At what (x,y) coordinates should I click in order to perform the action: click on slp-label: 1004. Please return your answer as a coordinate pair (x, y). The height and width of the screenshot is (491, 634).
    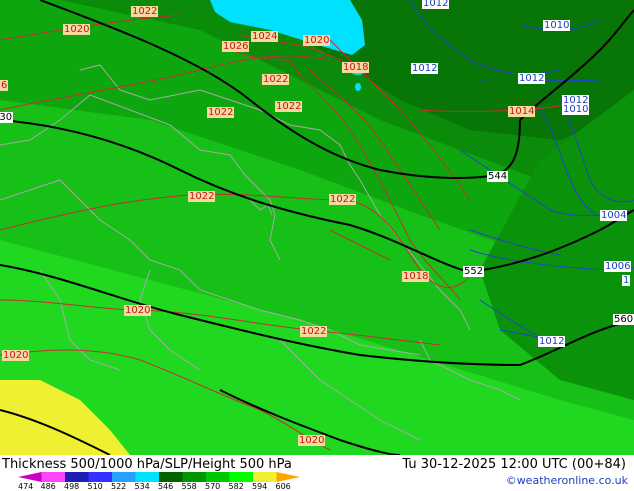
    Looking at the image, I should click on (614, 215).